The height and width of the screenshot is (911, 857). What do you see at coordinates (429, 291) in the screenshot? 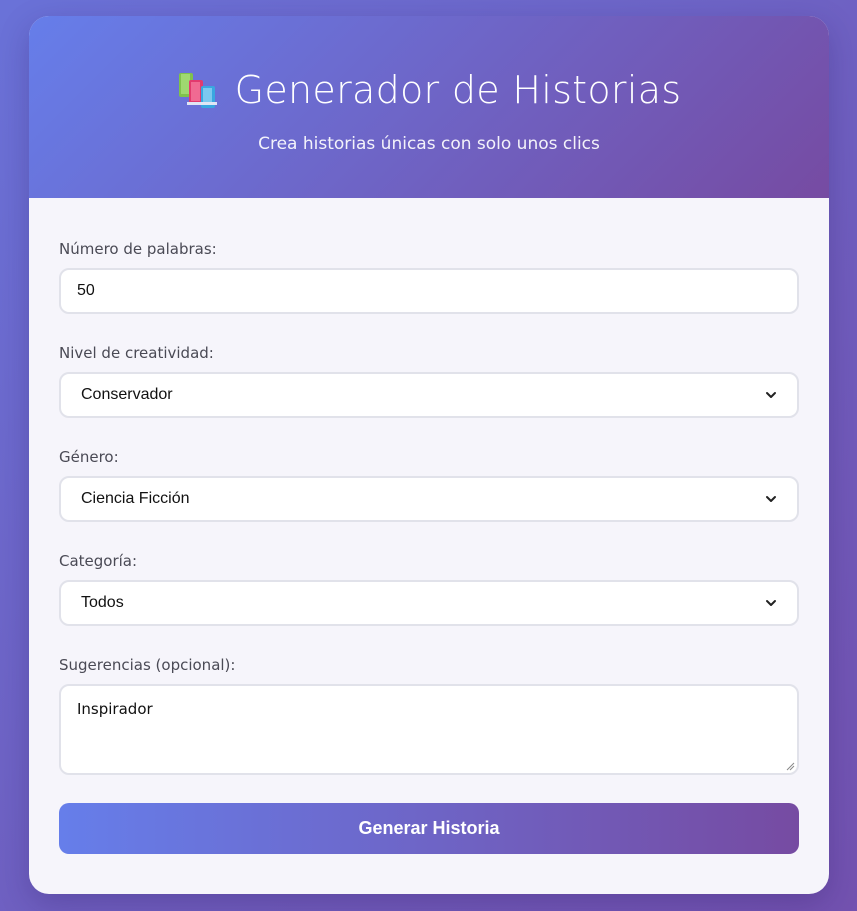
I see `word-count-input: 50` at bounding box center [429, 291].